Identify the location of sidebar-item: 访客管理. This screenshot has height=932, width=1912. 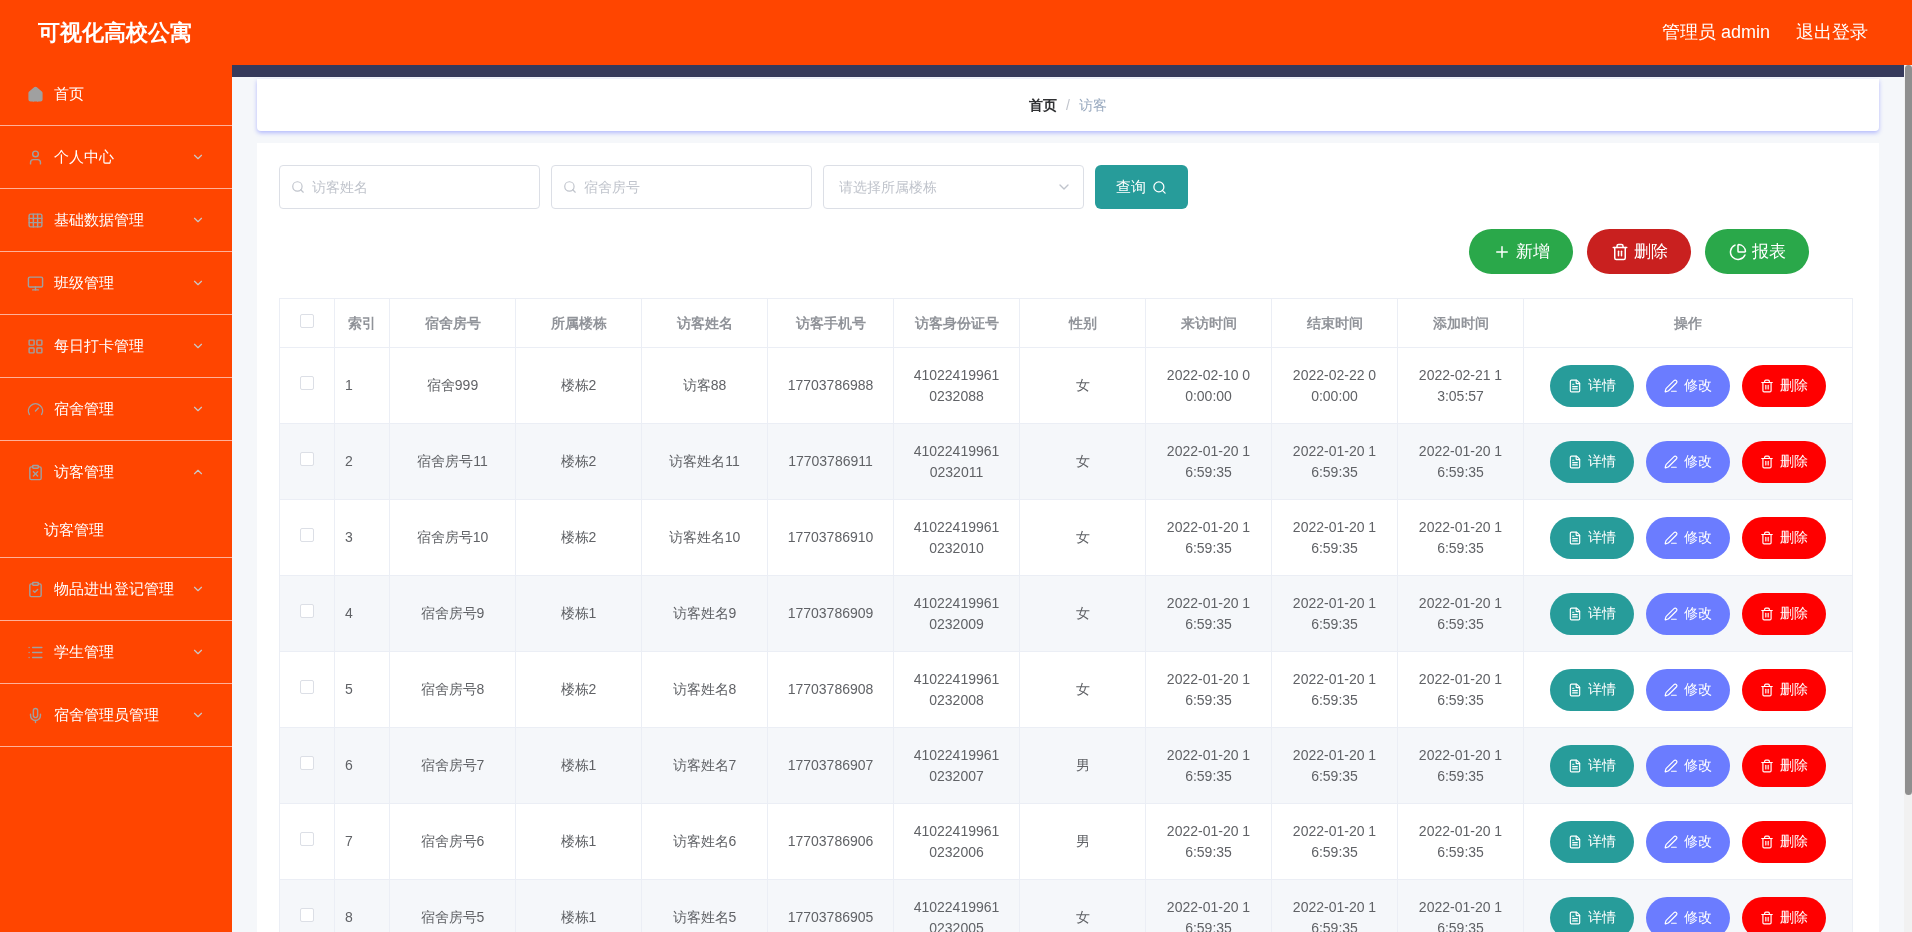
(116, 472).